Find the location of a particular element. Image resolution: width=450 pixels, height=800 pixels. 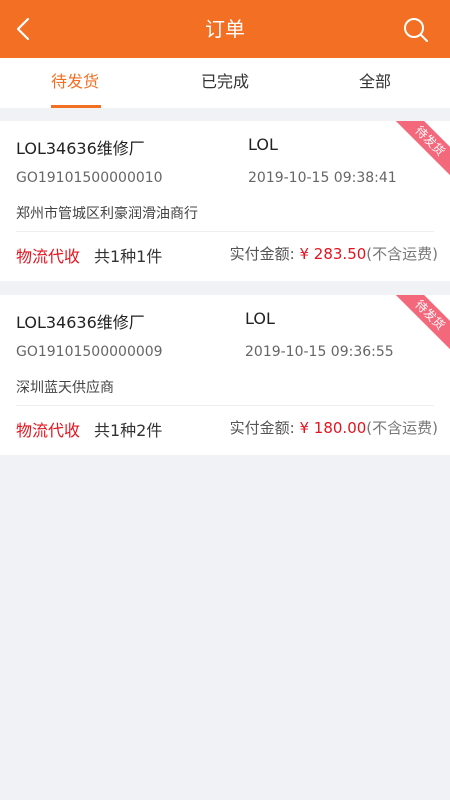

paid-amount: 实付金额: ¥ 180.00(不含运费) is located at coordinates (334, 427).